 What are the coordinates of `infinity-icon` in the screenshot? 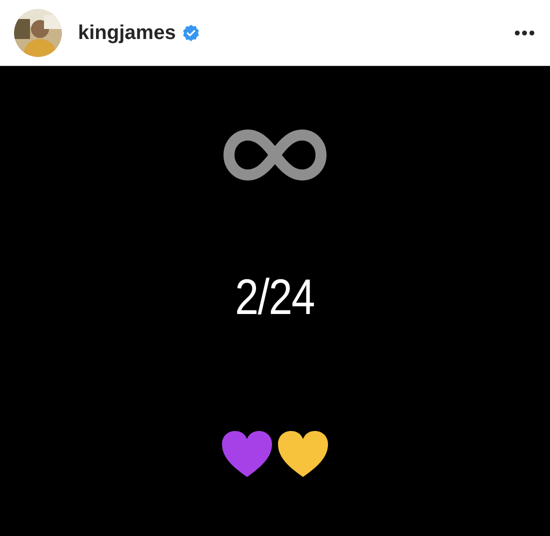 It's located at (275, 155).